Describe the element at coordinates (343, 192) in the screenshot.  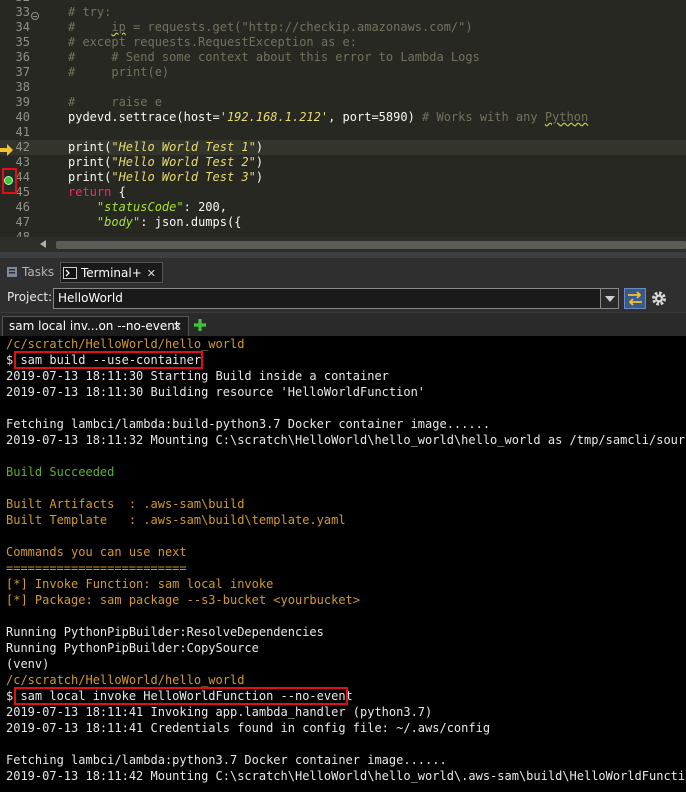
I see `code-line: 45 return {` at that location.